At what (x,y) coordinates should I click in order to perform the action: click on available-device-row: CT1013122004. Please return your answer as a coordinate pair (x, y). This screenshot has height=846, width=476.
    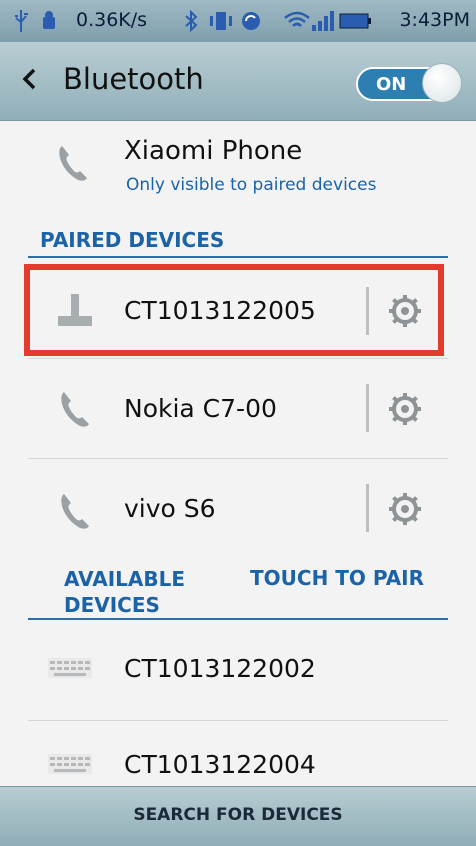
    Looking at the image, I should click on (238, 755).